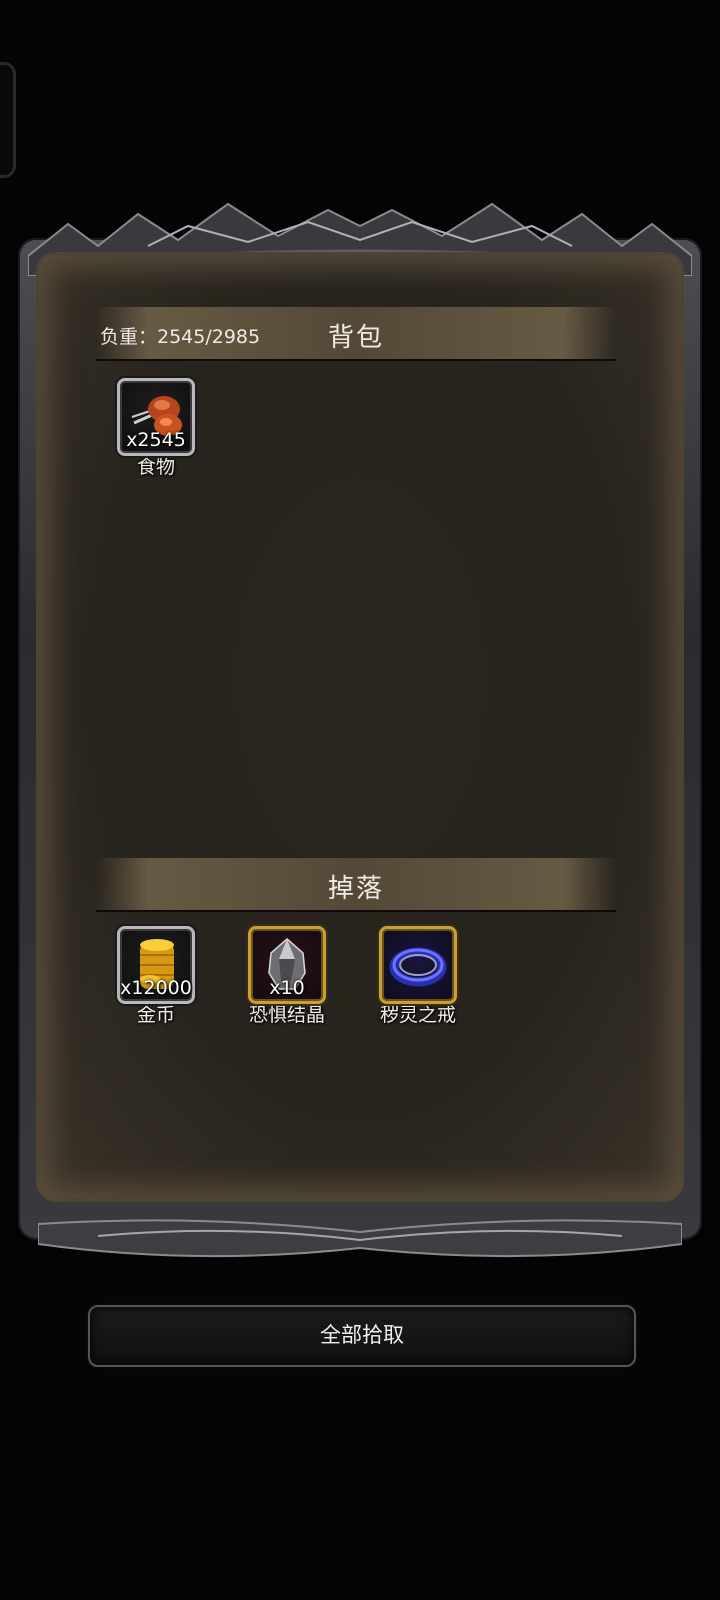 Image resolution: width=720 pixels, height=1600 pixels. Describe the element at coordinates (355, 889) in the screenshot. I see `drops-title: 掉落` at that location.